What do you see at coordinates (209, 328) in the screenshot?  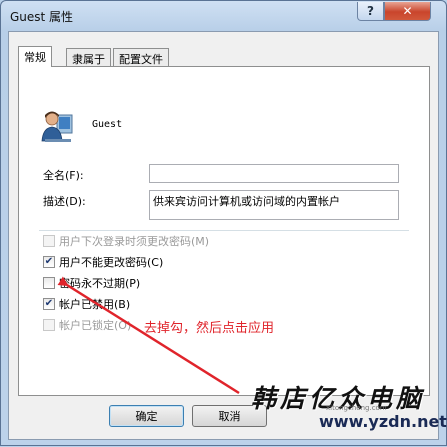 I see `annotation-text: 去掉勾，然后点击应用` at bounding box center [209, 328].